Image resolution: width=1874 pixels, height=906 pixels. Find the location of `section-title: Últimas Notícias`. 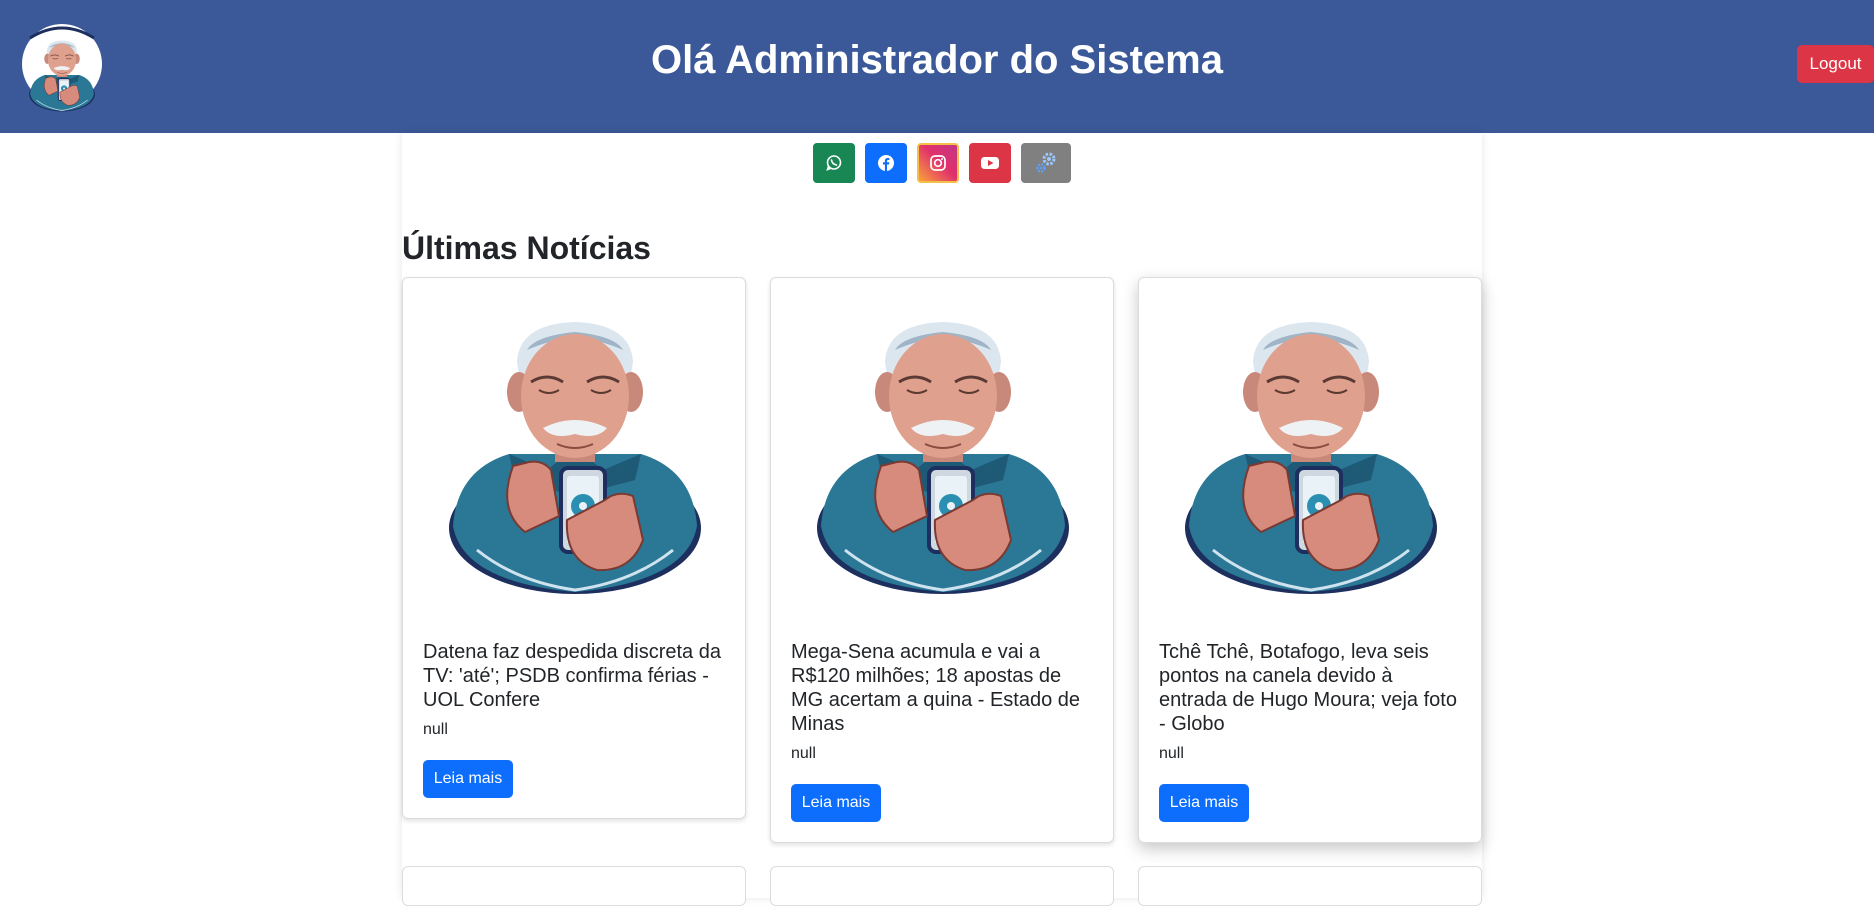

section-title: Últimas Notícias is located at coordinates (526, 248).